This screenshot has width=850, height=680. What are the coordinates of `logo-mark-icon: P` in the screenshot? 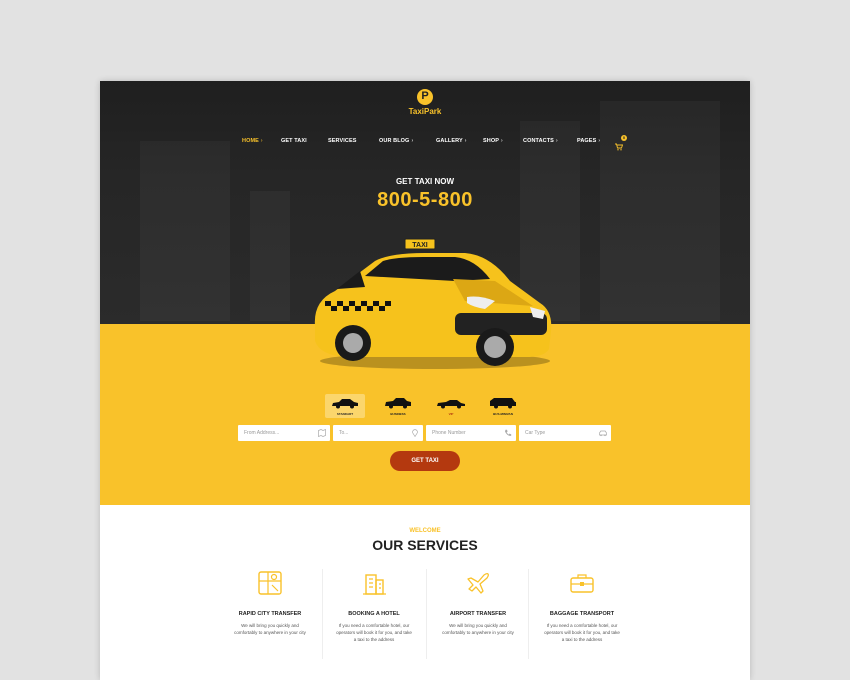 It's located at (425, 97).